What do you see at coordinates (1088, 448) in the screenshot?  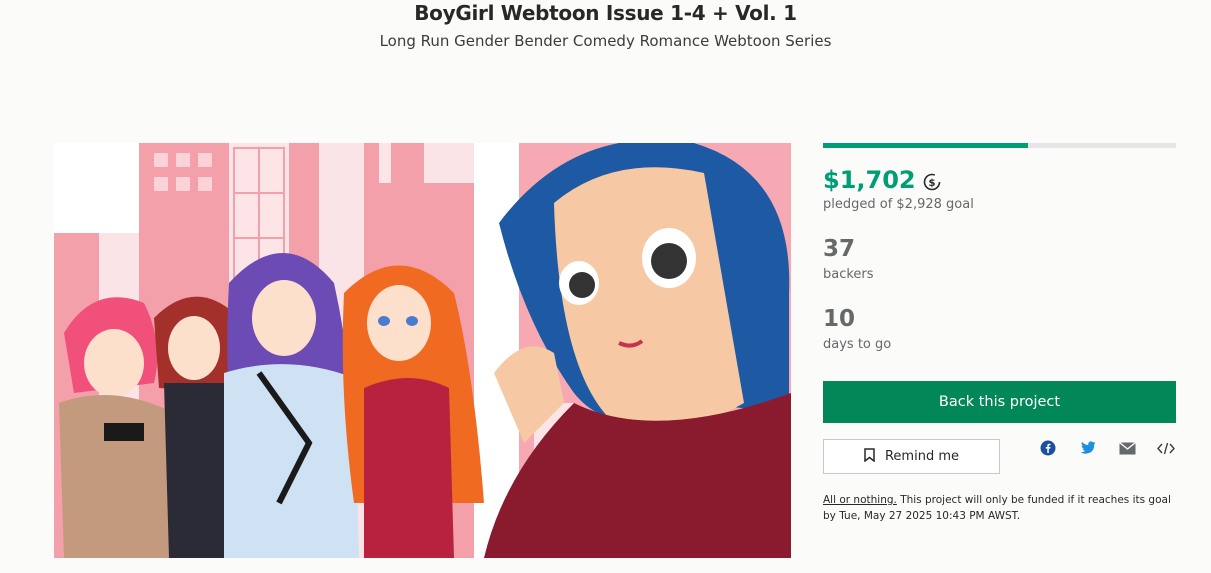 I see `twitter-icon` at bounding box center [1088, 448].